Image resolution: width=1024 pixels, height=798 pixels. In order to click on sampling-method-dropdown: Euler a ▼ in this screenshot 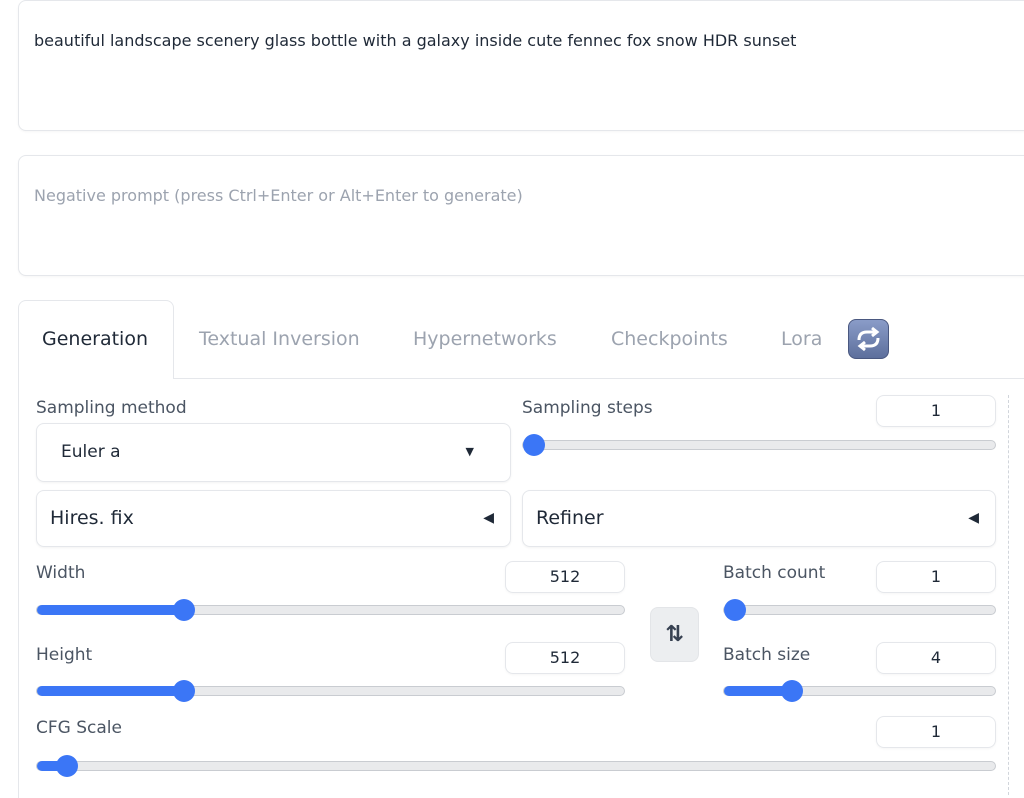, I will do `click(273, 452)`.